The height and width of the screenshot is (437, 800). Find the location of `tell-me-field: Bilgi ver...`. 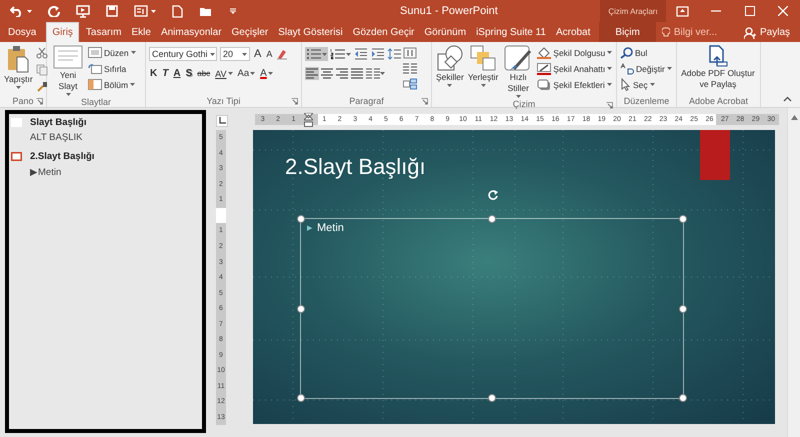

tell-me-field: Bilgi ver... is located at coordinates (700, 32).